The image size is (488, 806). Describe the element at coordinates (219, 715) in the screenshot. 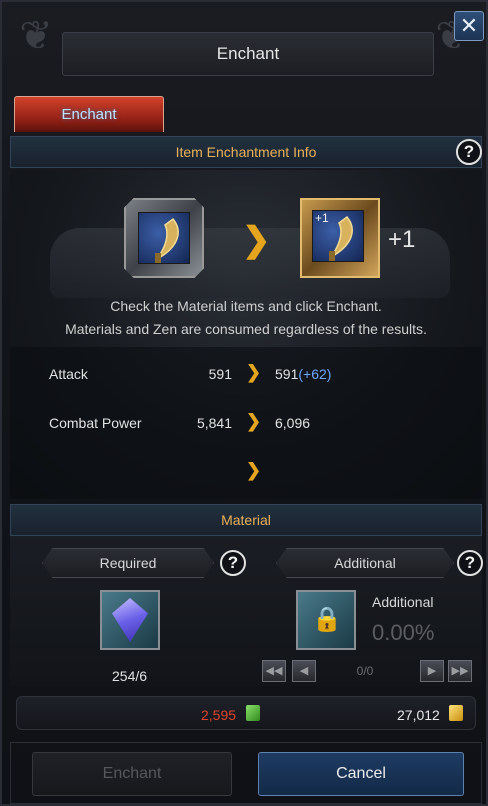

I see `gem-balance: 2,595` at that location.